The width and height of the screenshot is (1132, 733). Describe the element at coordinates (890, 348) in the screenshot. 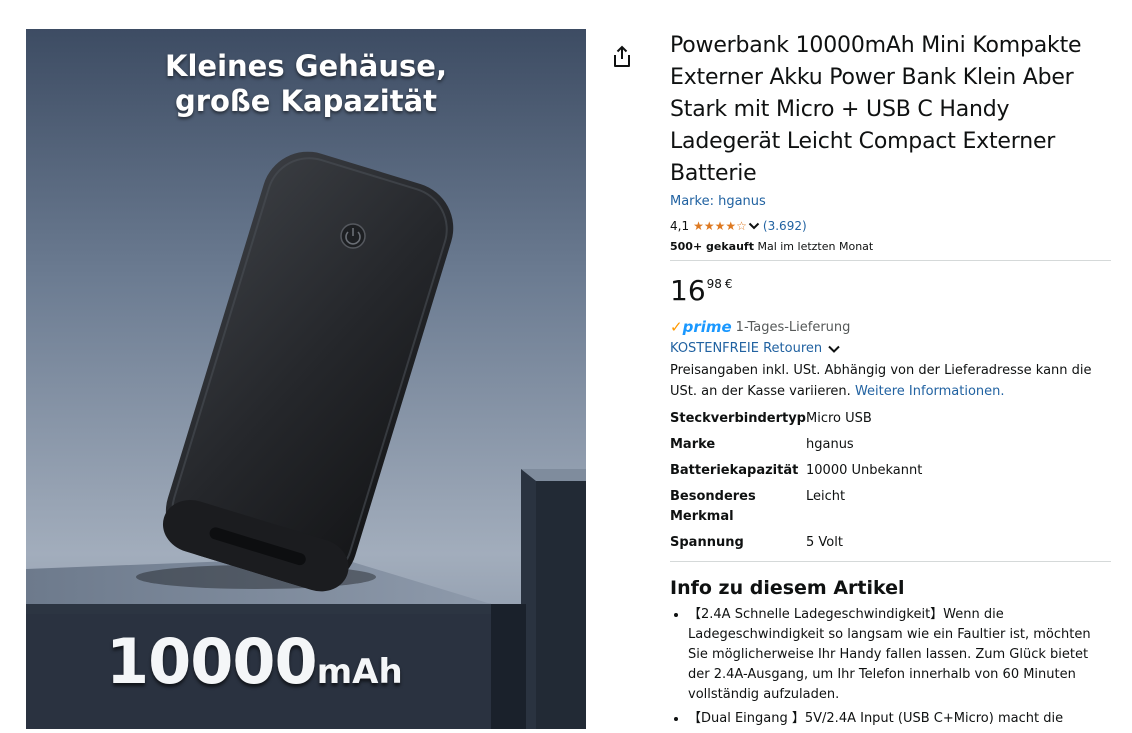

I see `returns-row: KOSTENFREIE Retouren` at that location.